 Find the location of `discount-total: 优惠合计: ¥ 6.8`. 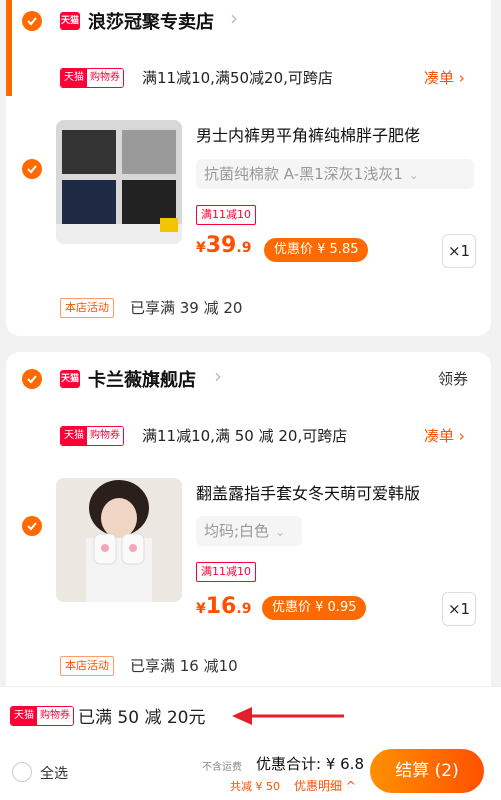

discount-total: 优惠合计: ¥ 6.8 is located at coordinates (310, 764).